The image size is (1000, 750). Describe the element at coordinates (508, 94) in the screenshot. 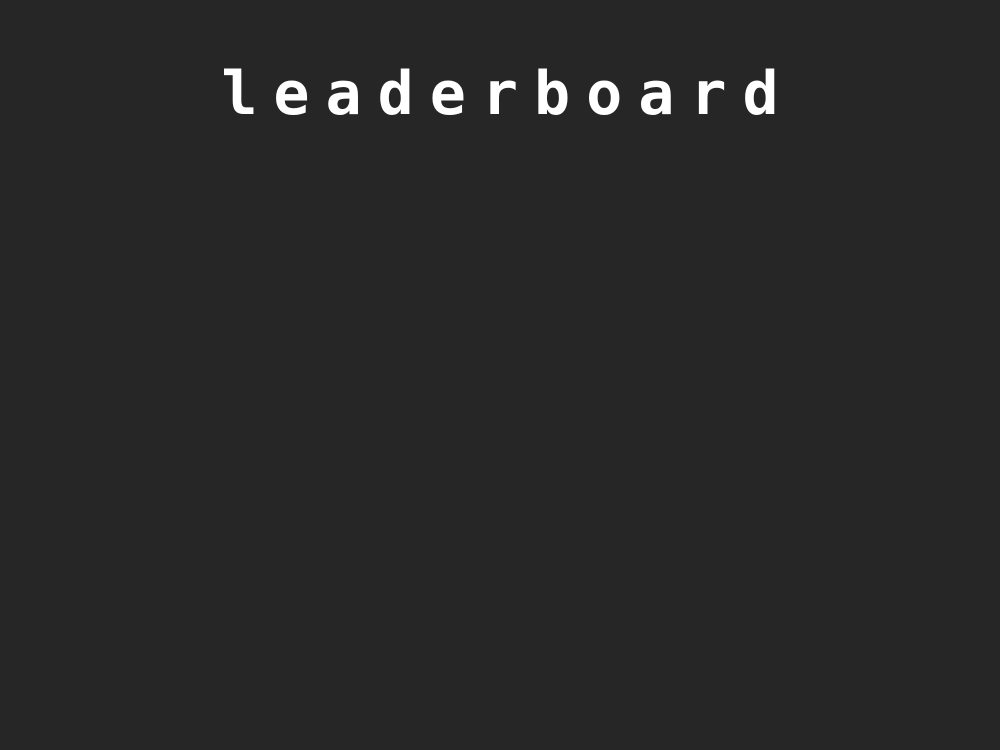

I see `page-title: leaderboard` at that location.